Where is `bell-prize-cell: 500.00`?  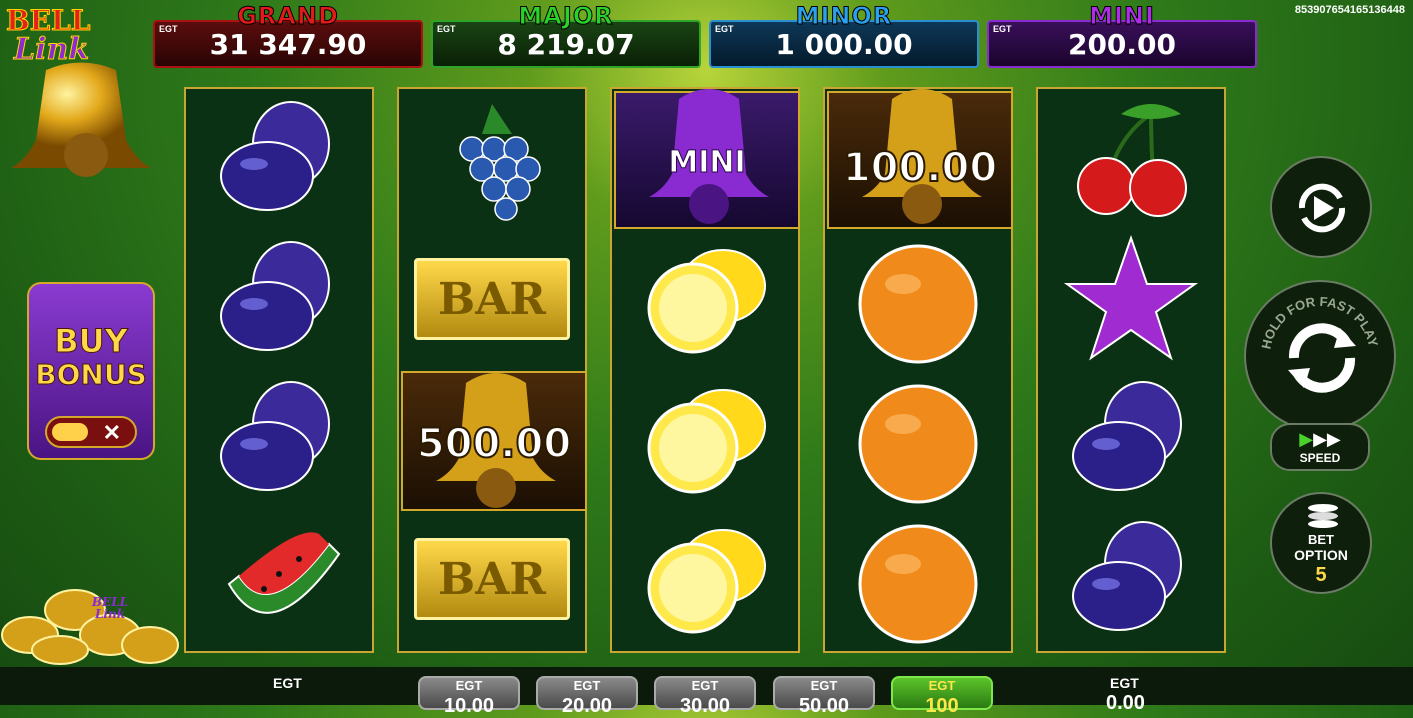
bell-prize-cell: 500.00 is located at coordinates (494, 441).